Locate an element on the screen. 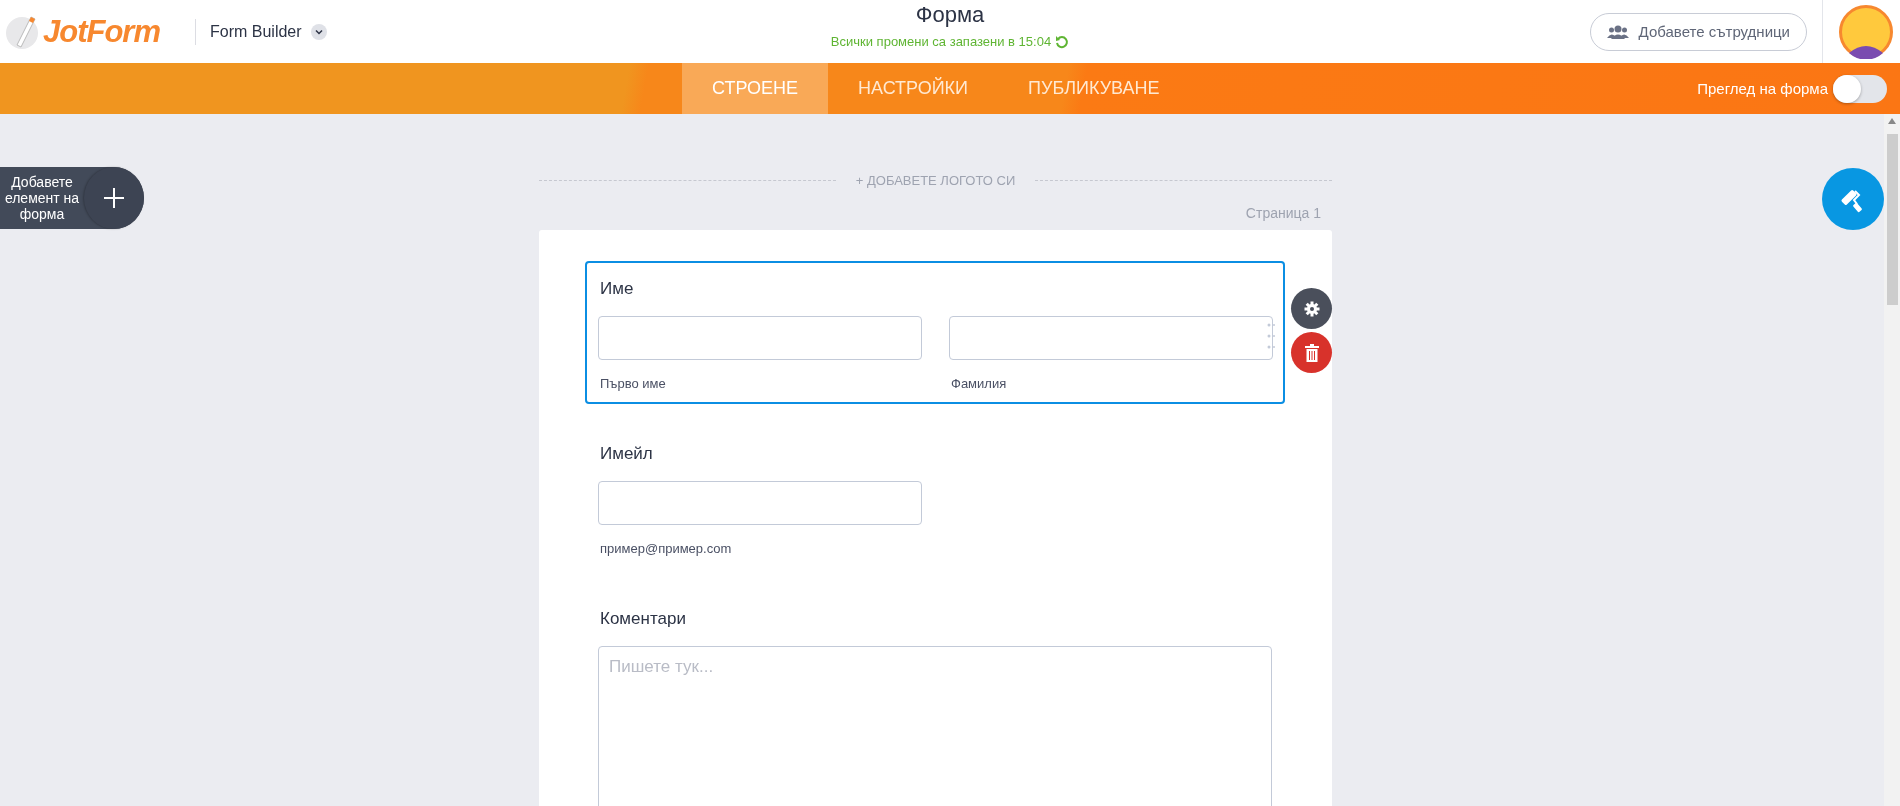 This screenshot has height=806, width=1900. field-sublabel: Фамилия is located at coordinates (979, 383).